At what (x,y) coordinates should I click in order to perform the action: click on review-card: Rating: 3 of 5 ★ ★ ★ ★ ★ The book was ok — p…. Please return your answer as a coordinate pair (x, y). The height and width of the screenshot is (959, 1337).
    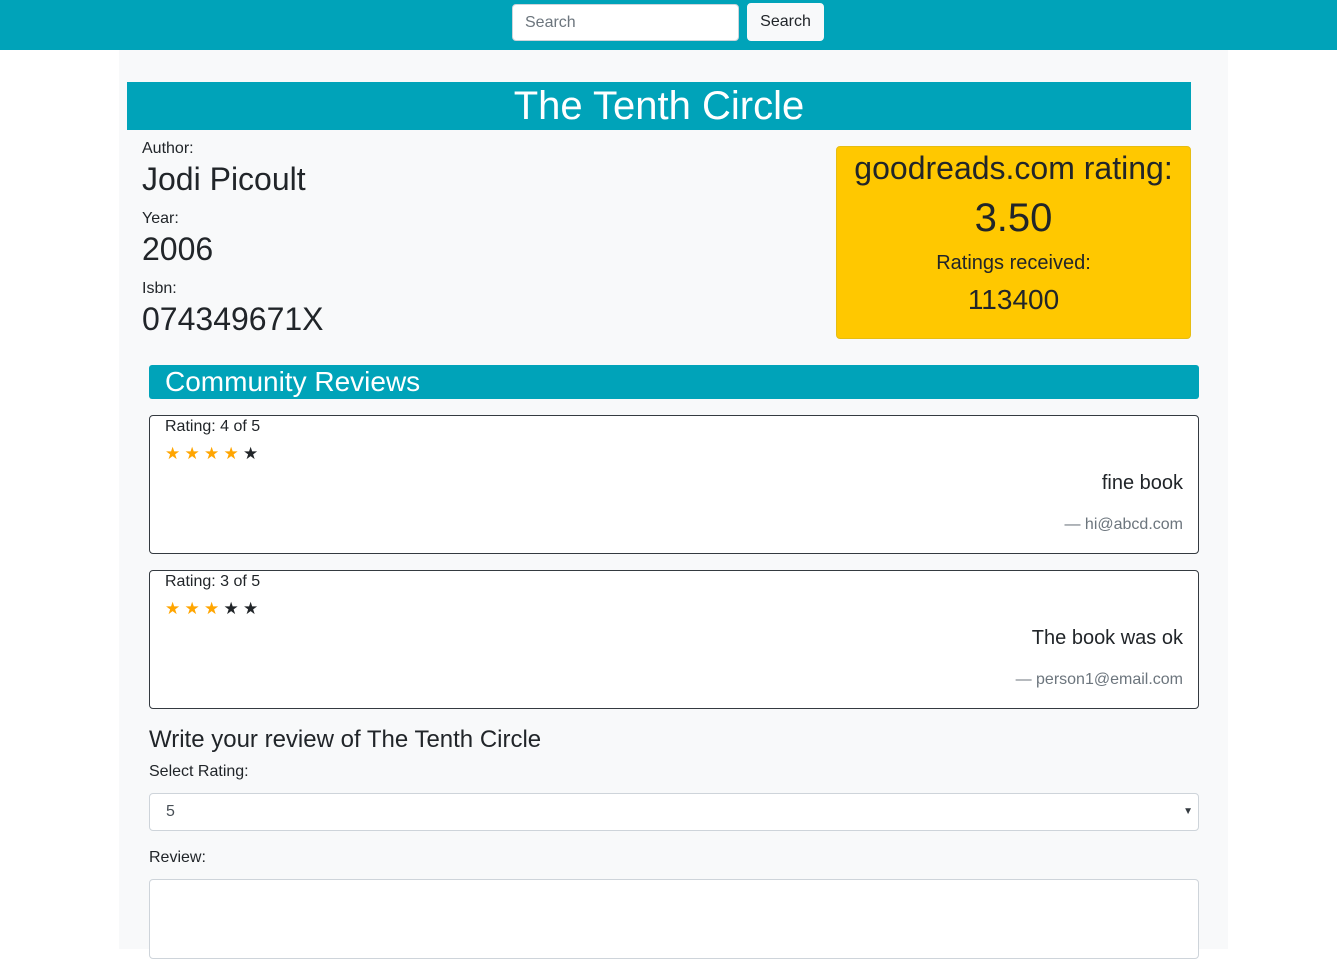
    Looking at the image, I should click on (674, 639).